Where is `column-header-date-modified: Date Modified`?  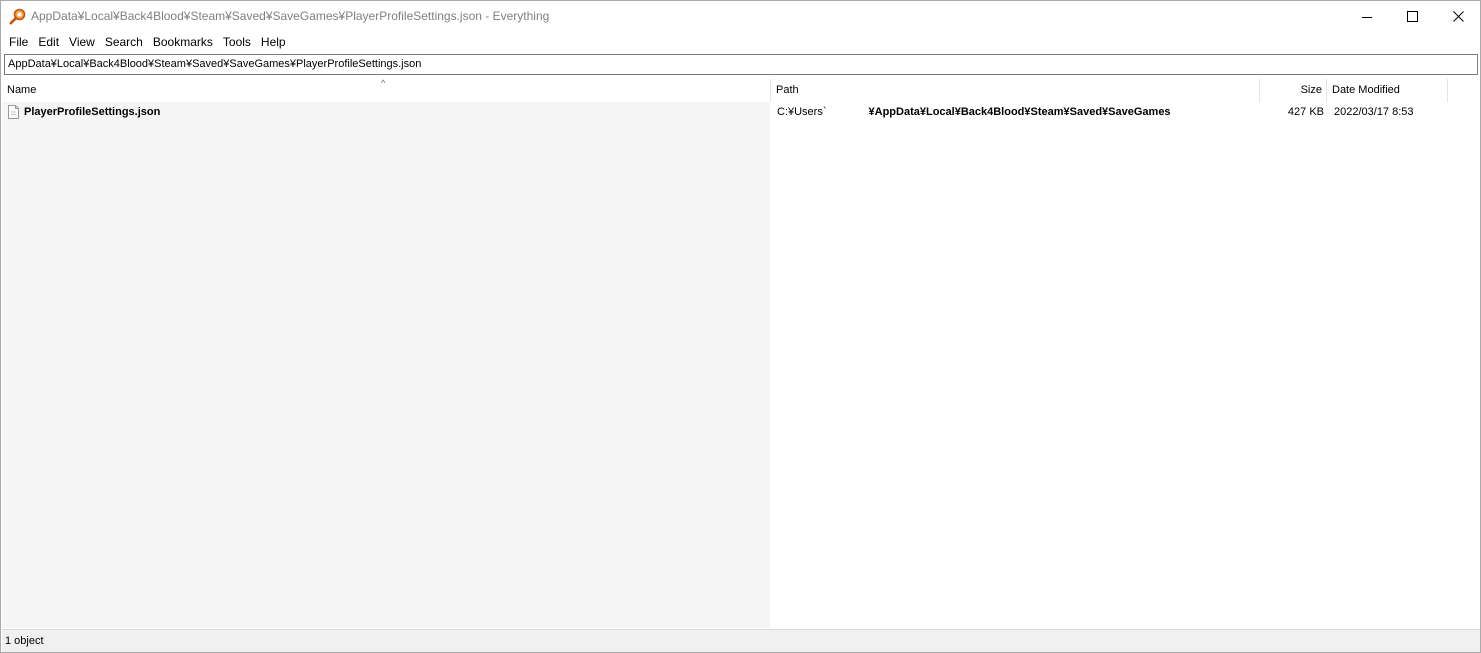
column-header-date-modified: Date Modified is located at coordinates (1387, 90).